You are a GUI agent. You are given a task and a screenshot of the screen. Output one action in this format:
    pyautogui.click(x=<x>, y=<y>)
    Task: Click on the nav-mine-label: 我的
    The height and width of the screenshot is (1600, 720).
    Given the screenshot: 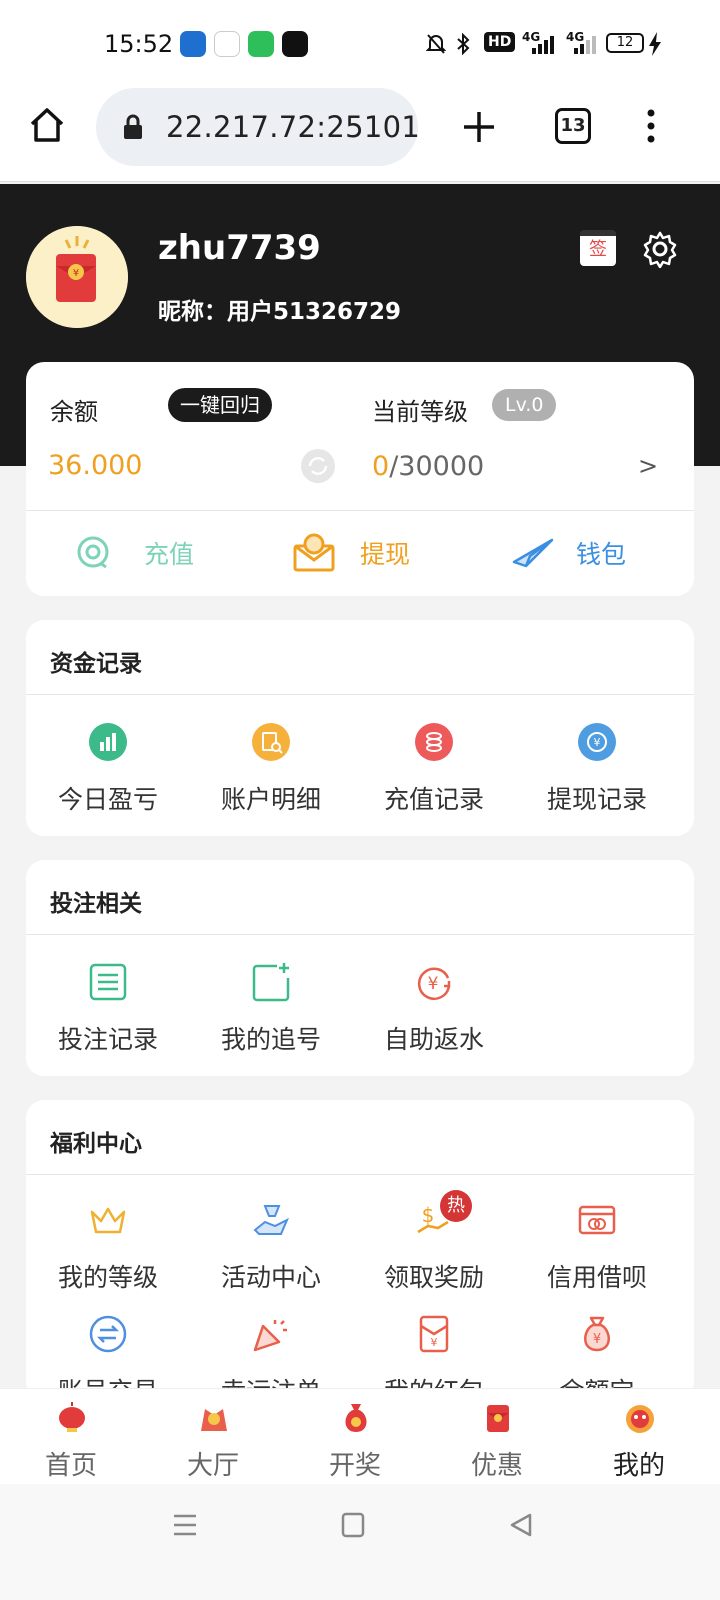 What is the action you would take?
    pyautogui.click(x=638, y=1466)
    